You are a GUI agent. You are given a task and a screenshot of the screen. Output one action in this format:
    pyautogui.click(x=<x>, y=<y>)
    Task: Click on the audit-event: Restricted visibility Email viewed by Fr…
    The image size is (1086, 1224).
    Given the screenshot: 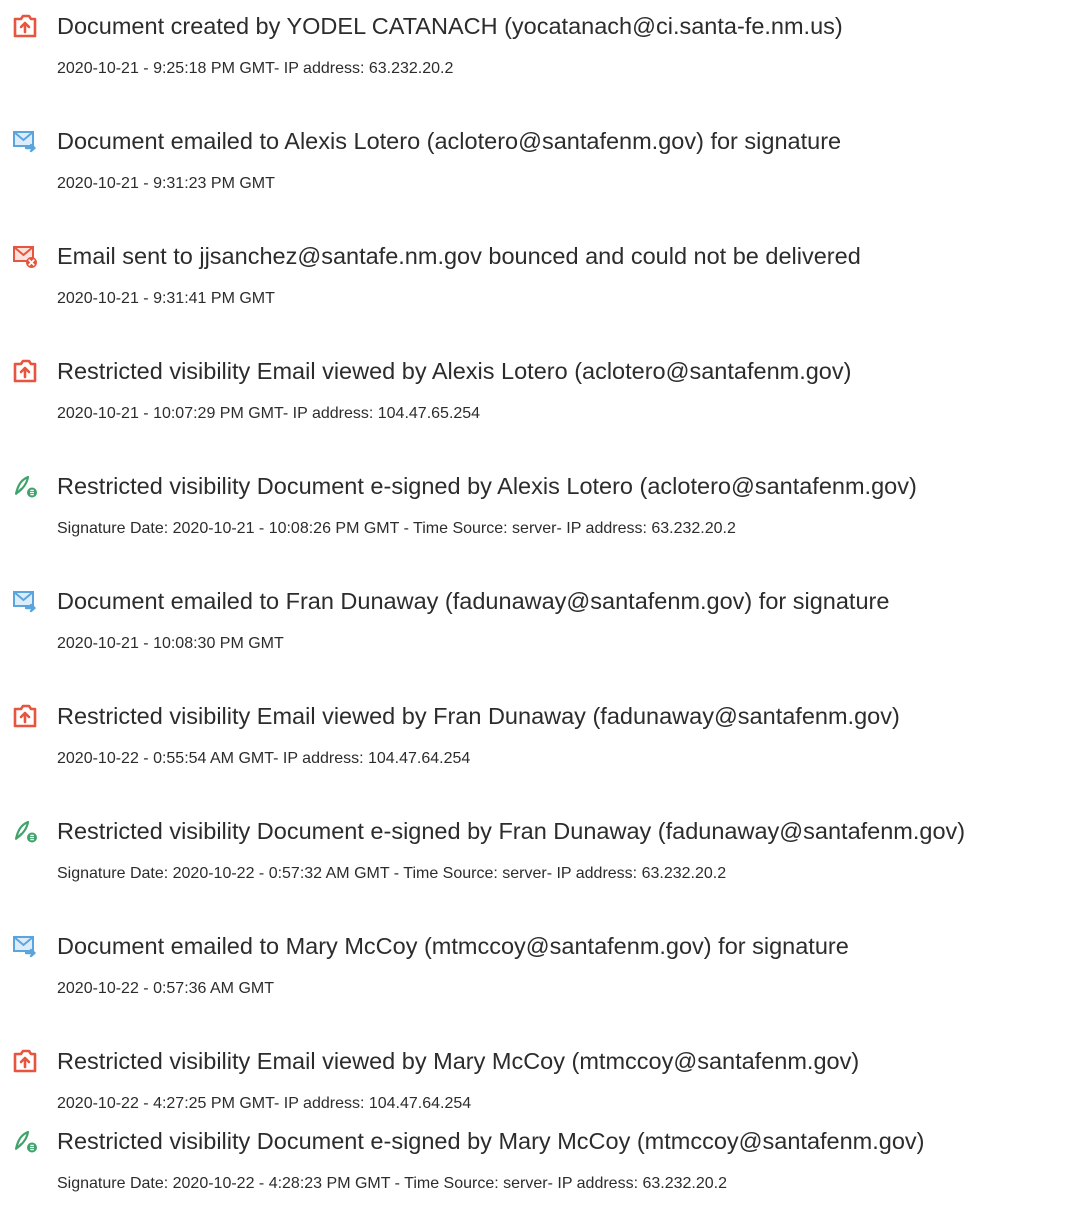 What is the action you would take?
    pyautogui.click(x=543, y=747)
    